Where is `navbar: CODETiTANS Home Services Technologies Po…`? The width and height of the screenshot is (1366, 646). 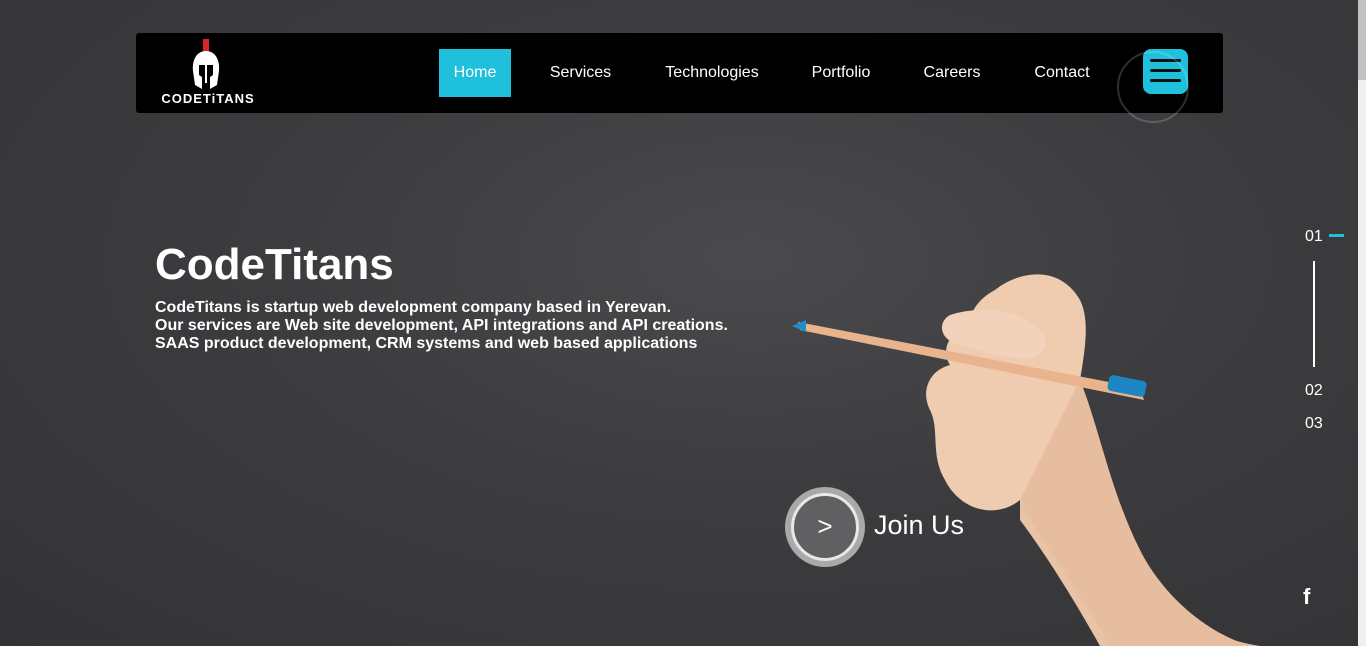 navbar: CODETiTANS Home Services Technologies Po… is located at coordinates (679, 78).